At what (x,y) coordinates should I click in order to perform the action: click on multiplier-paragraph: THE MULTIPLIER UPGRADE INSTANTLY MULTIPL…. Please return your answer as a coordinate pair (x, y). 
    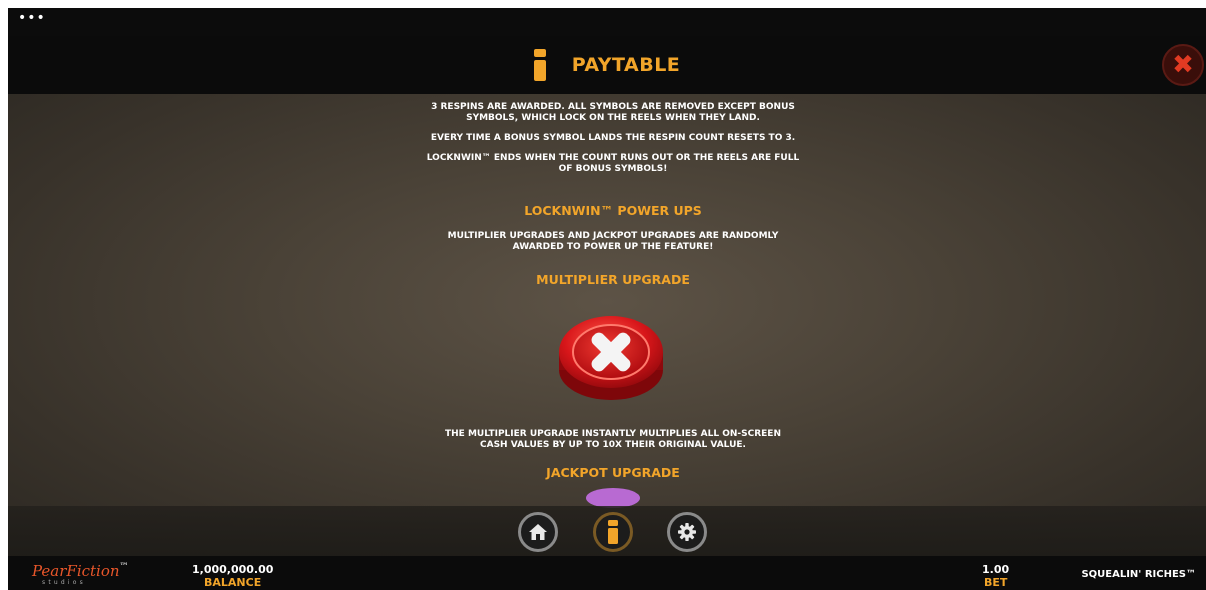
    Looking at the image, I should click on (613, 439).